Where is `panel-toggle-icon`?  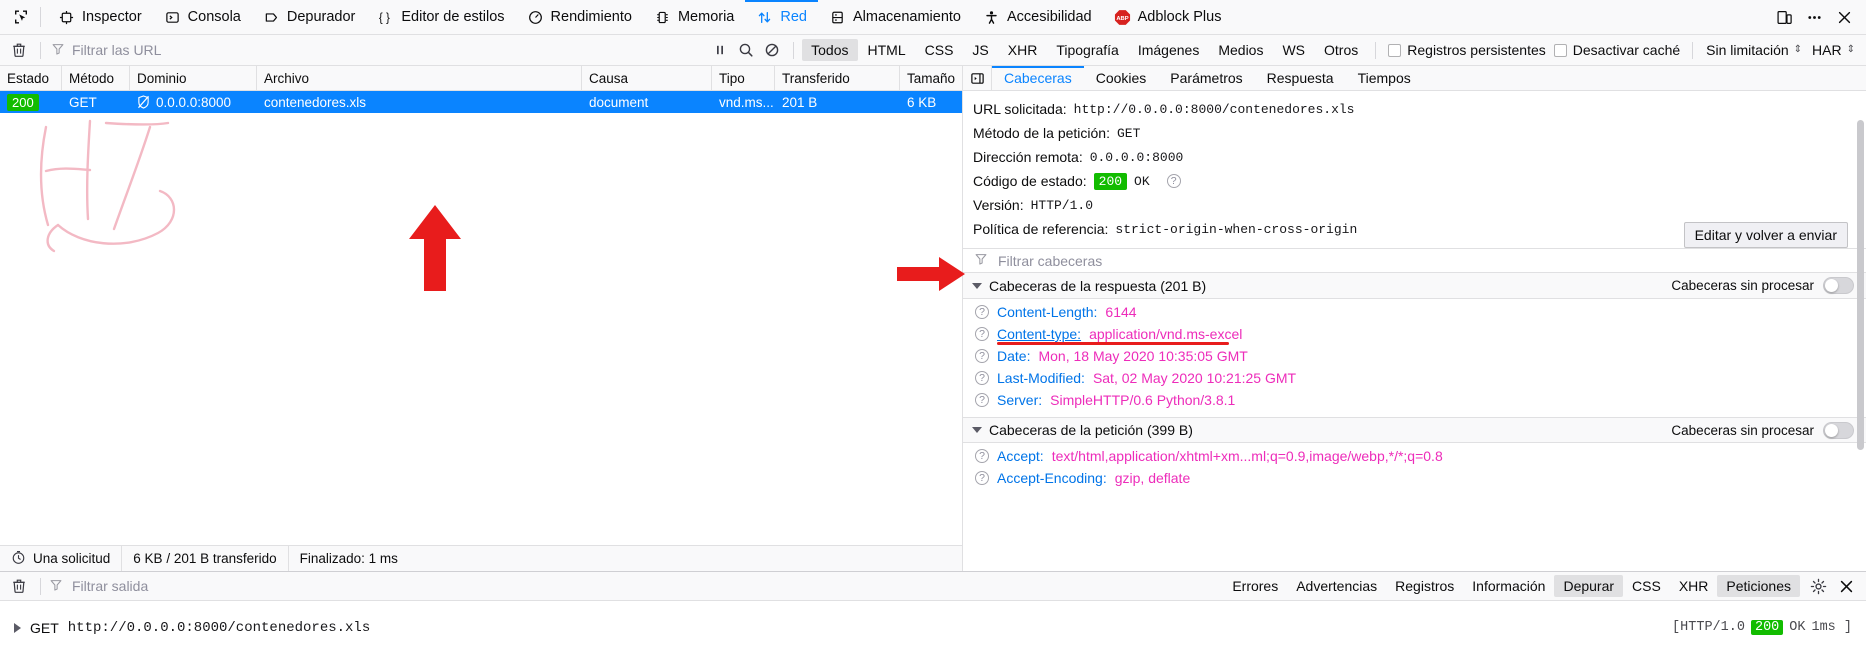
panel-toggle-icon is located at coordinates (977, 78).